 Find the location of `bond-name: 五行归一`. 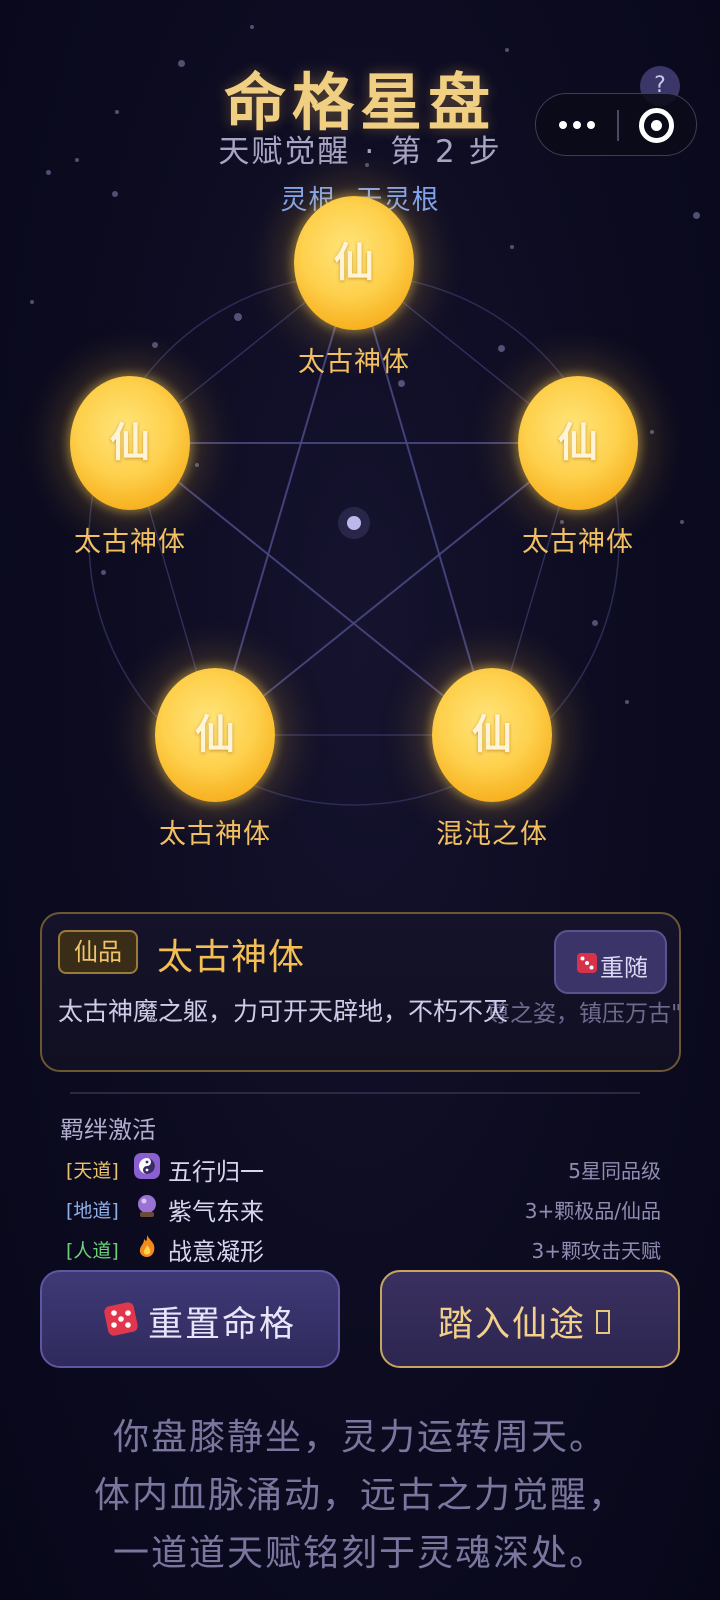

bond-name: 五行归一 is located at coordinates (216, 1172).